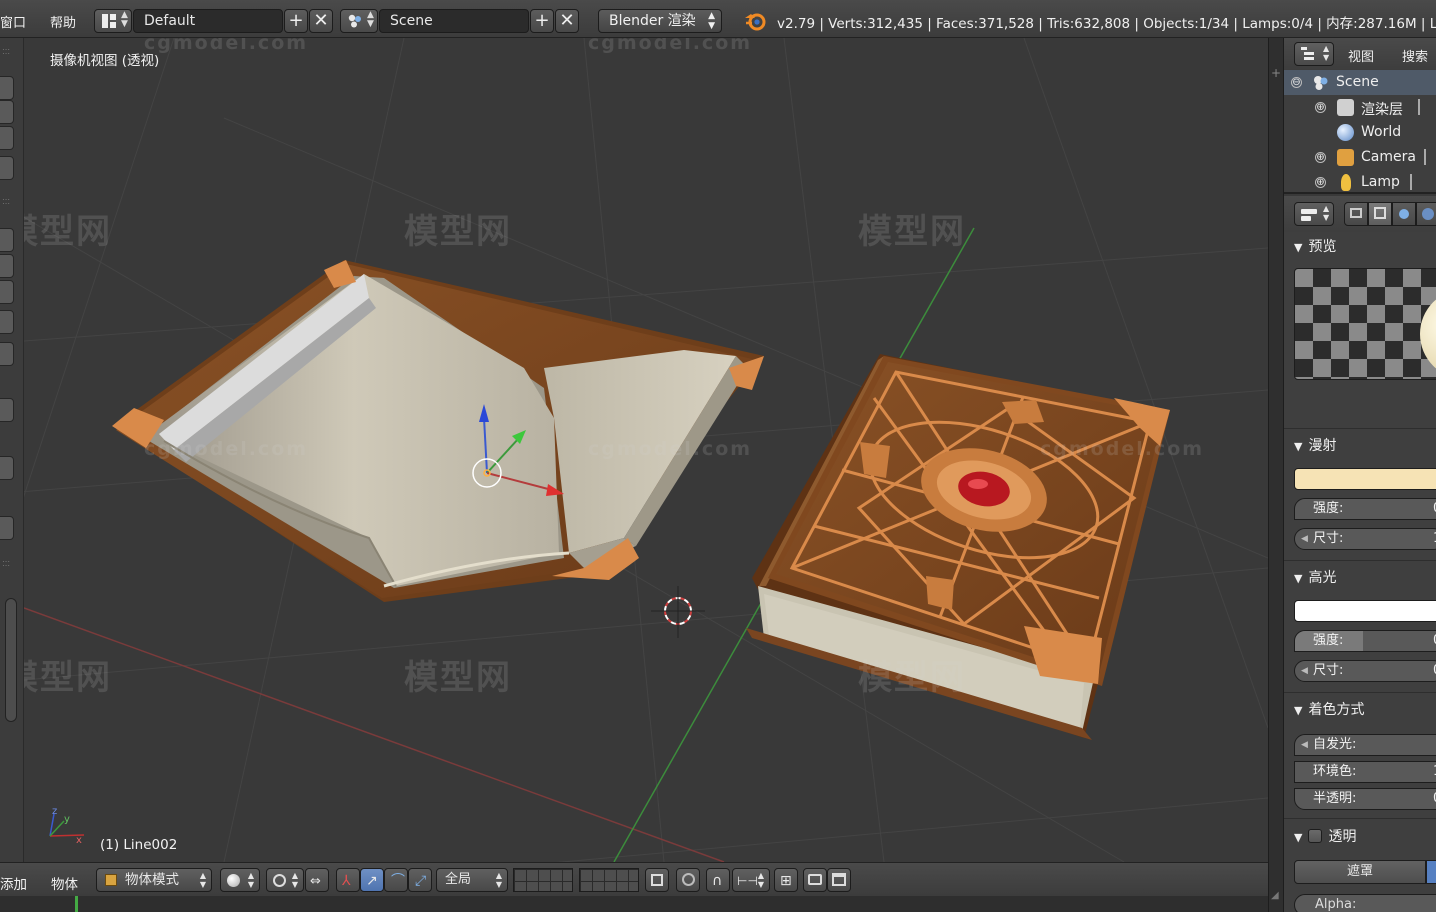 The width and height of the screenshot is (1436, 912). I want to click on specular-intensity-field: 强度: 0, so click(1365, 641).